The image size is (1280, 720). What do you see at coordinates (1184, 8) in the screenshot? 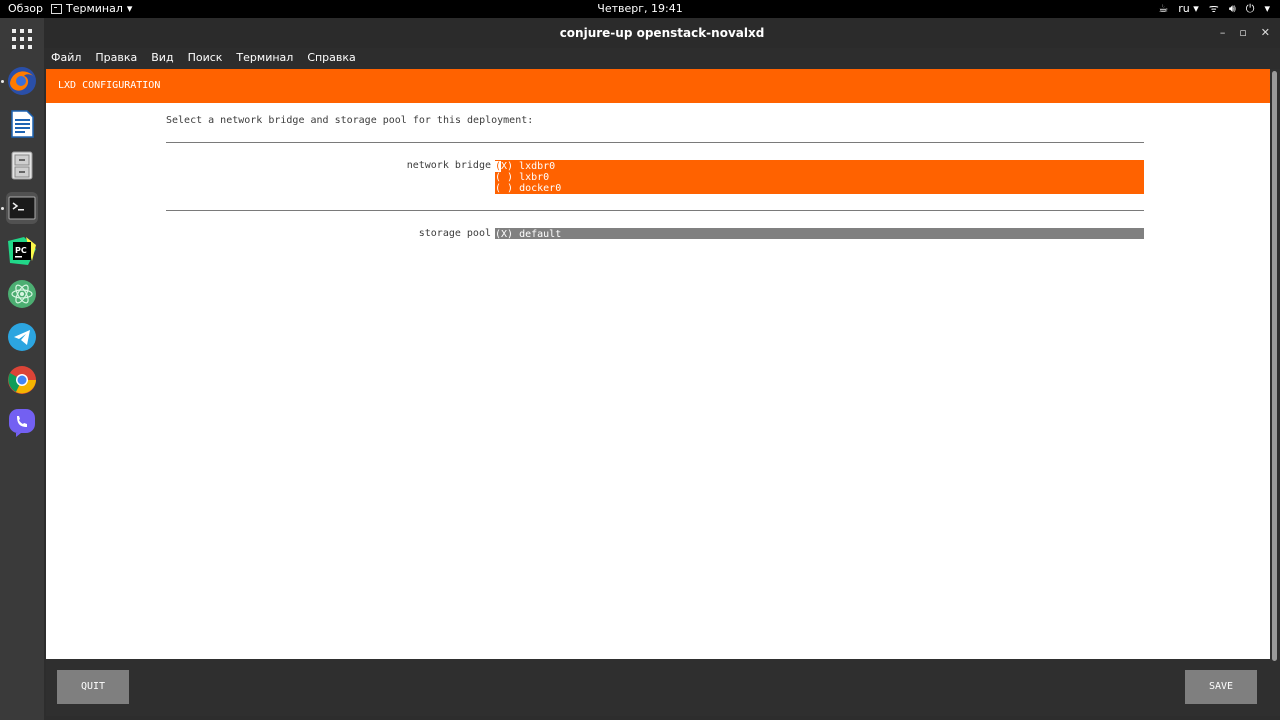
I see `language-label: ru` at bounding box center [1184, 8].